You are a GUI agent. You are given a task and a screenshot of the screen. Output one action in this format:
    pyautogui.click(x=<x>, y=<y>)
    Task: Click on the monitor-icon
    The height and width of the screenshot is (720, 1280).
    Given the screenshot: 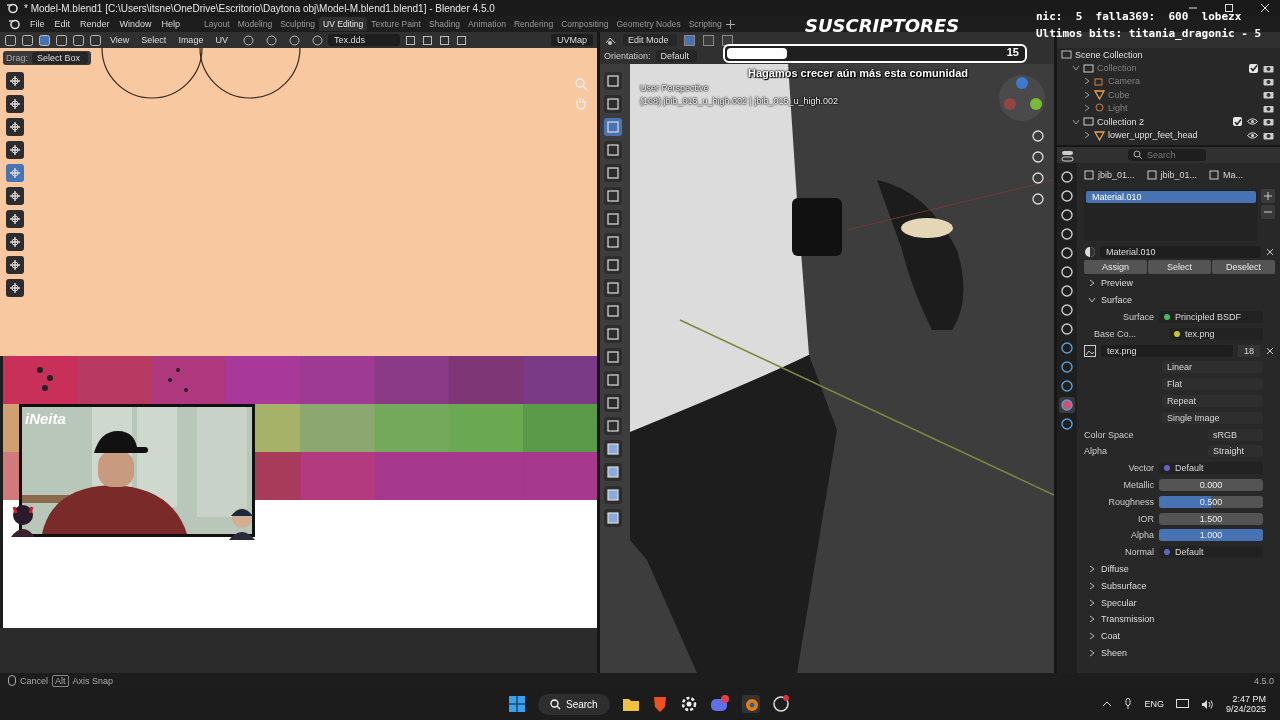 What is the action you would take?
    pyautogui.click(x=1182, y=704)
    